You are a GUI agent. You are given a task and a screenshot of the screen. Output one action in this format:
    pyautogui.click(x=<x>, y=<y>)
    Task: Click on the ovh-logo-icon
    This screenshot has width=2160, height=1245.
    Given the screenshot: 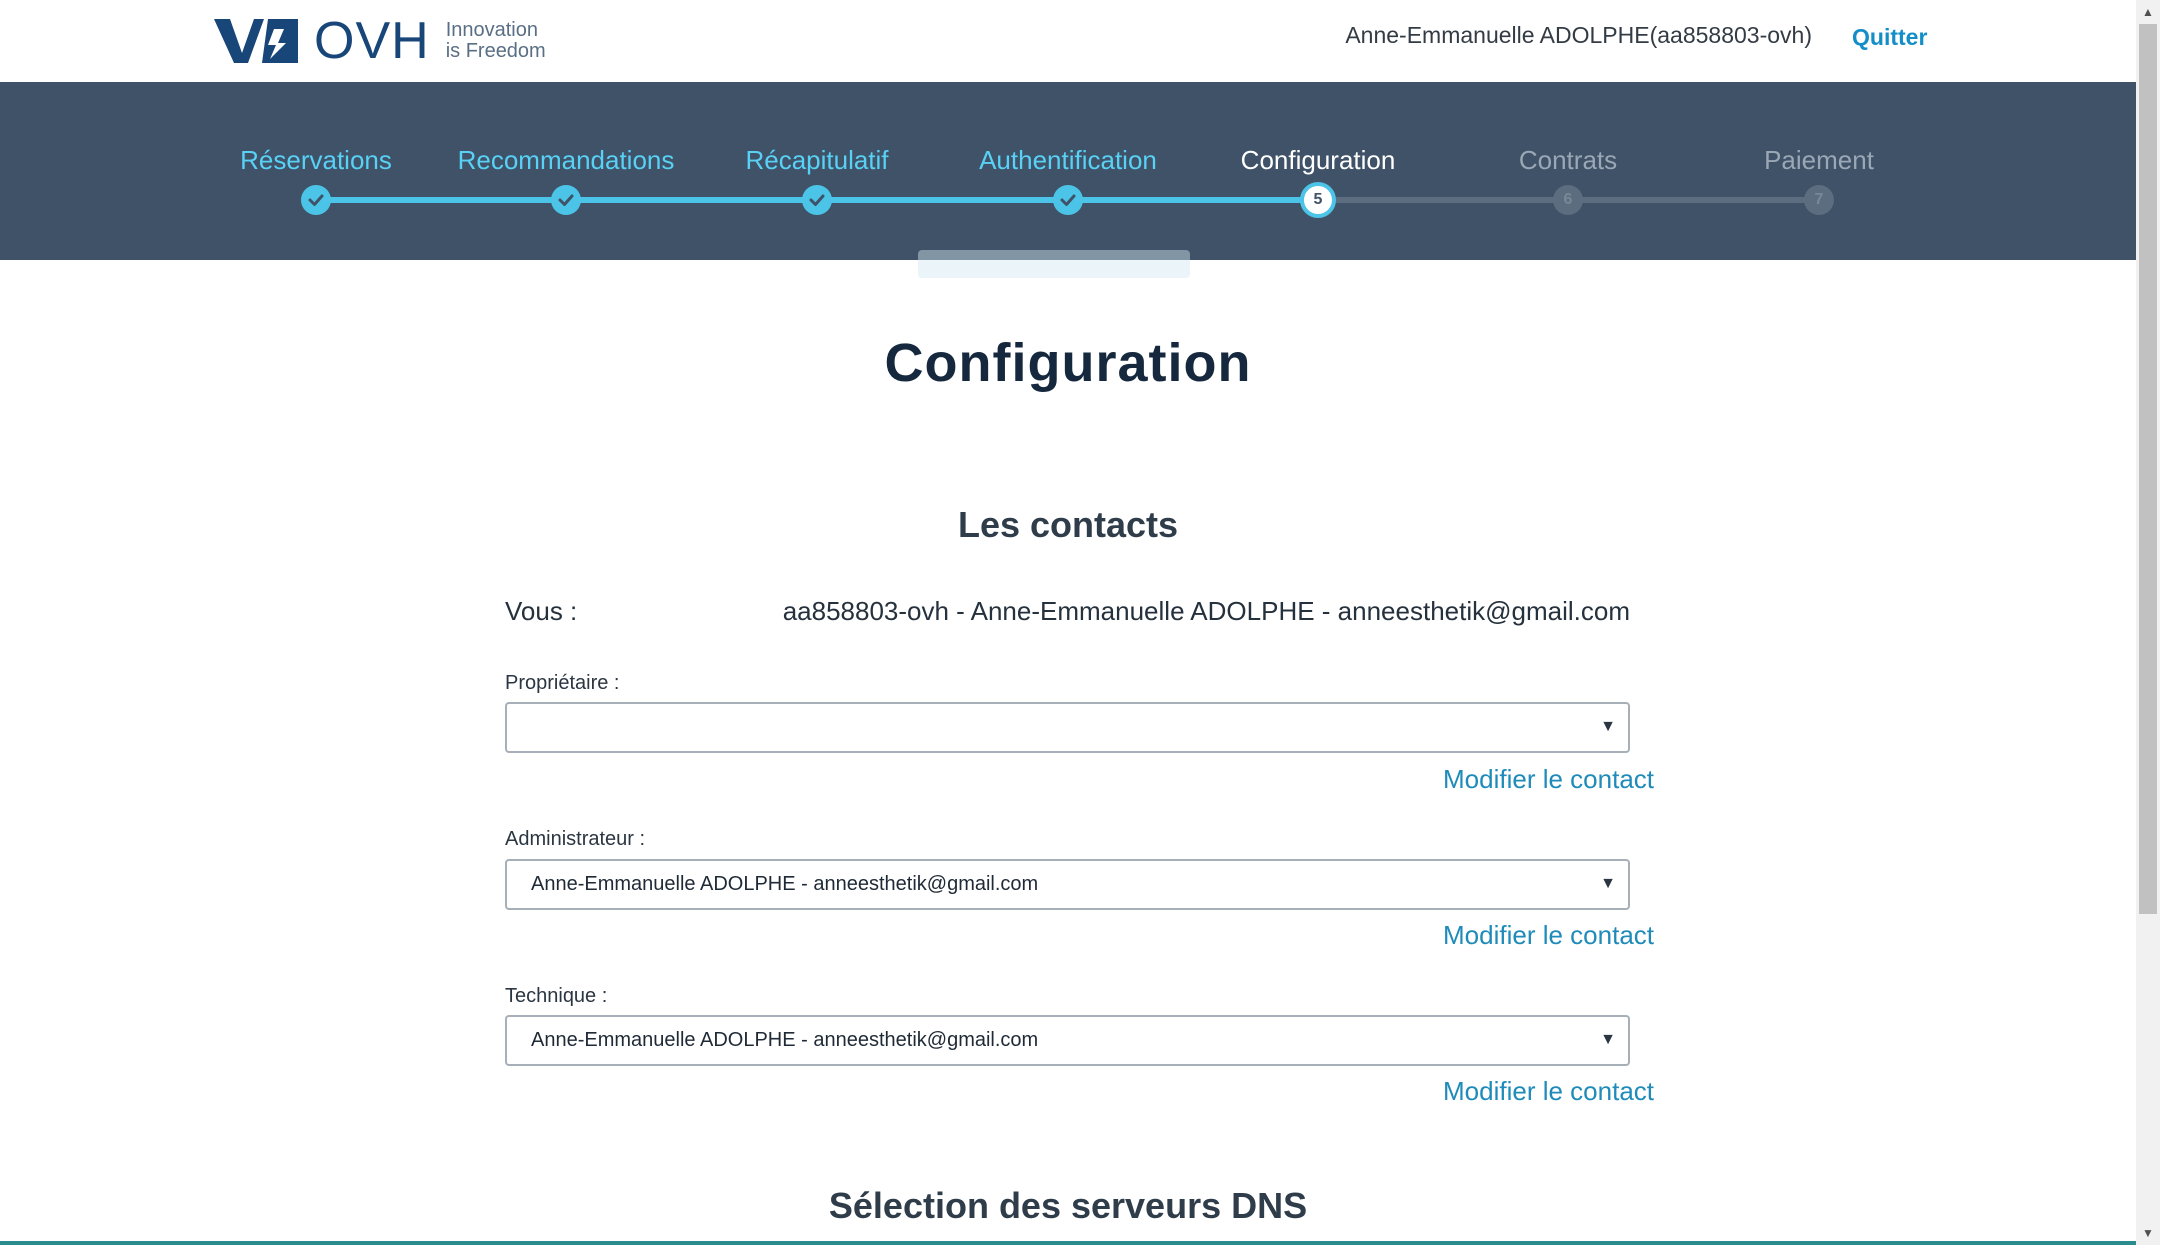 What is the action you would take?
    pyautogui.click(x=256, y=41)
    